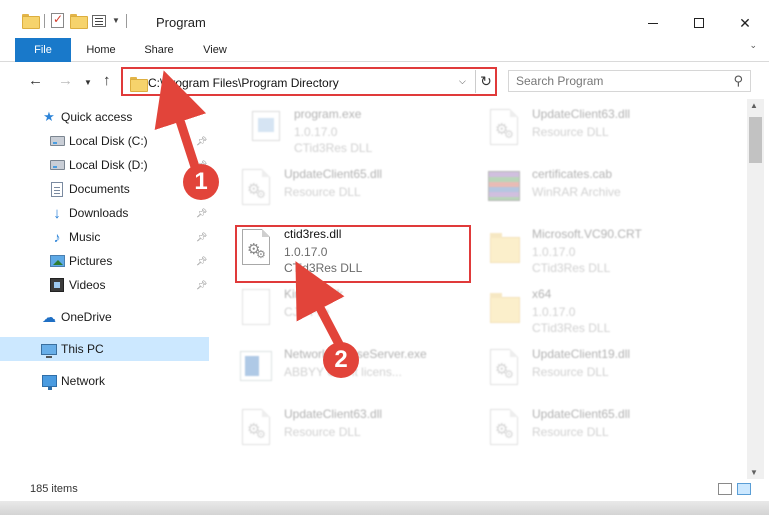 The height and width of the screenshot is (515, 769). Describe the element at coordinates (65, 80) in the screenshot. I see `forward-arrow-icon: →` at that location.